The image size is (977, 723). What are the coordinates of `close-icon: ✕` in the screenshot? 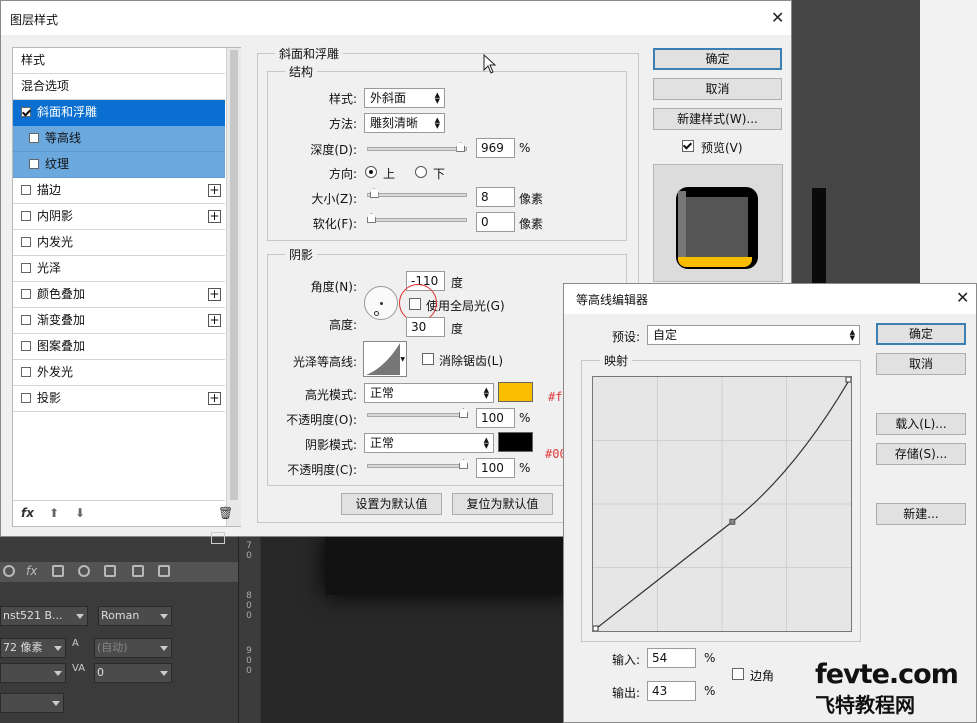 It's located at (777, 18).